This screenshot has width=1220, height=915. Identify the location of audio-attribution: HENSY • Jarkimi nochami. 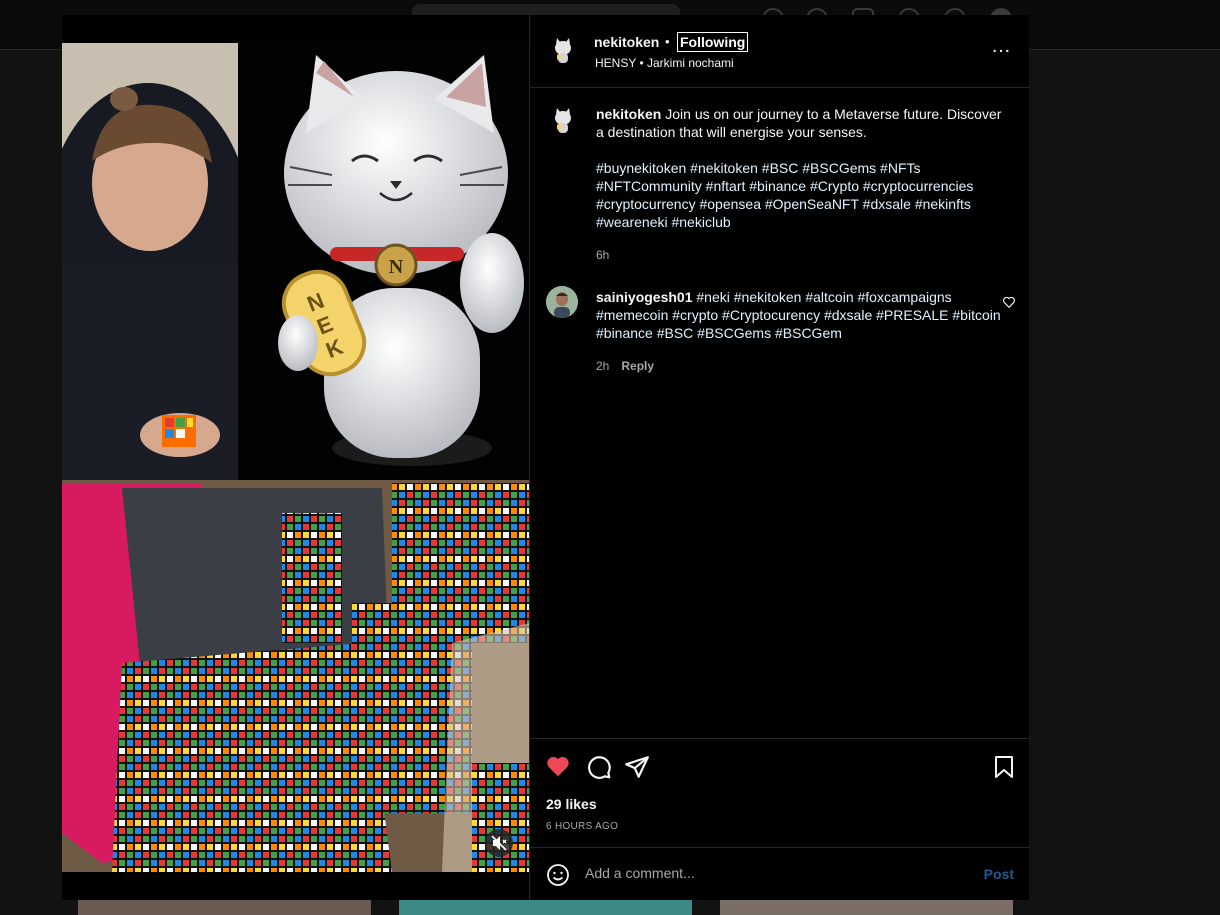
(664, 63).